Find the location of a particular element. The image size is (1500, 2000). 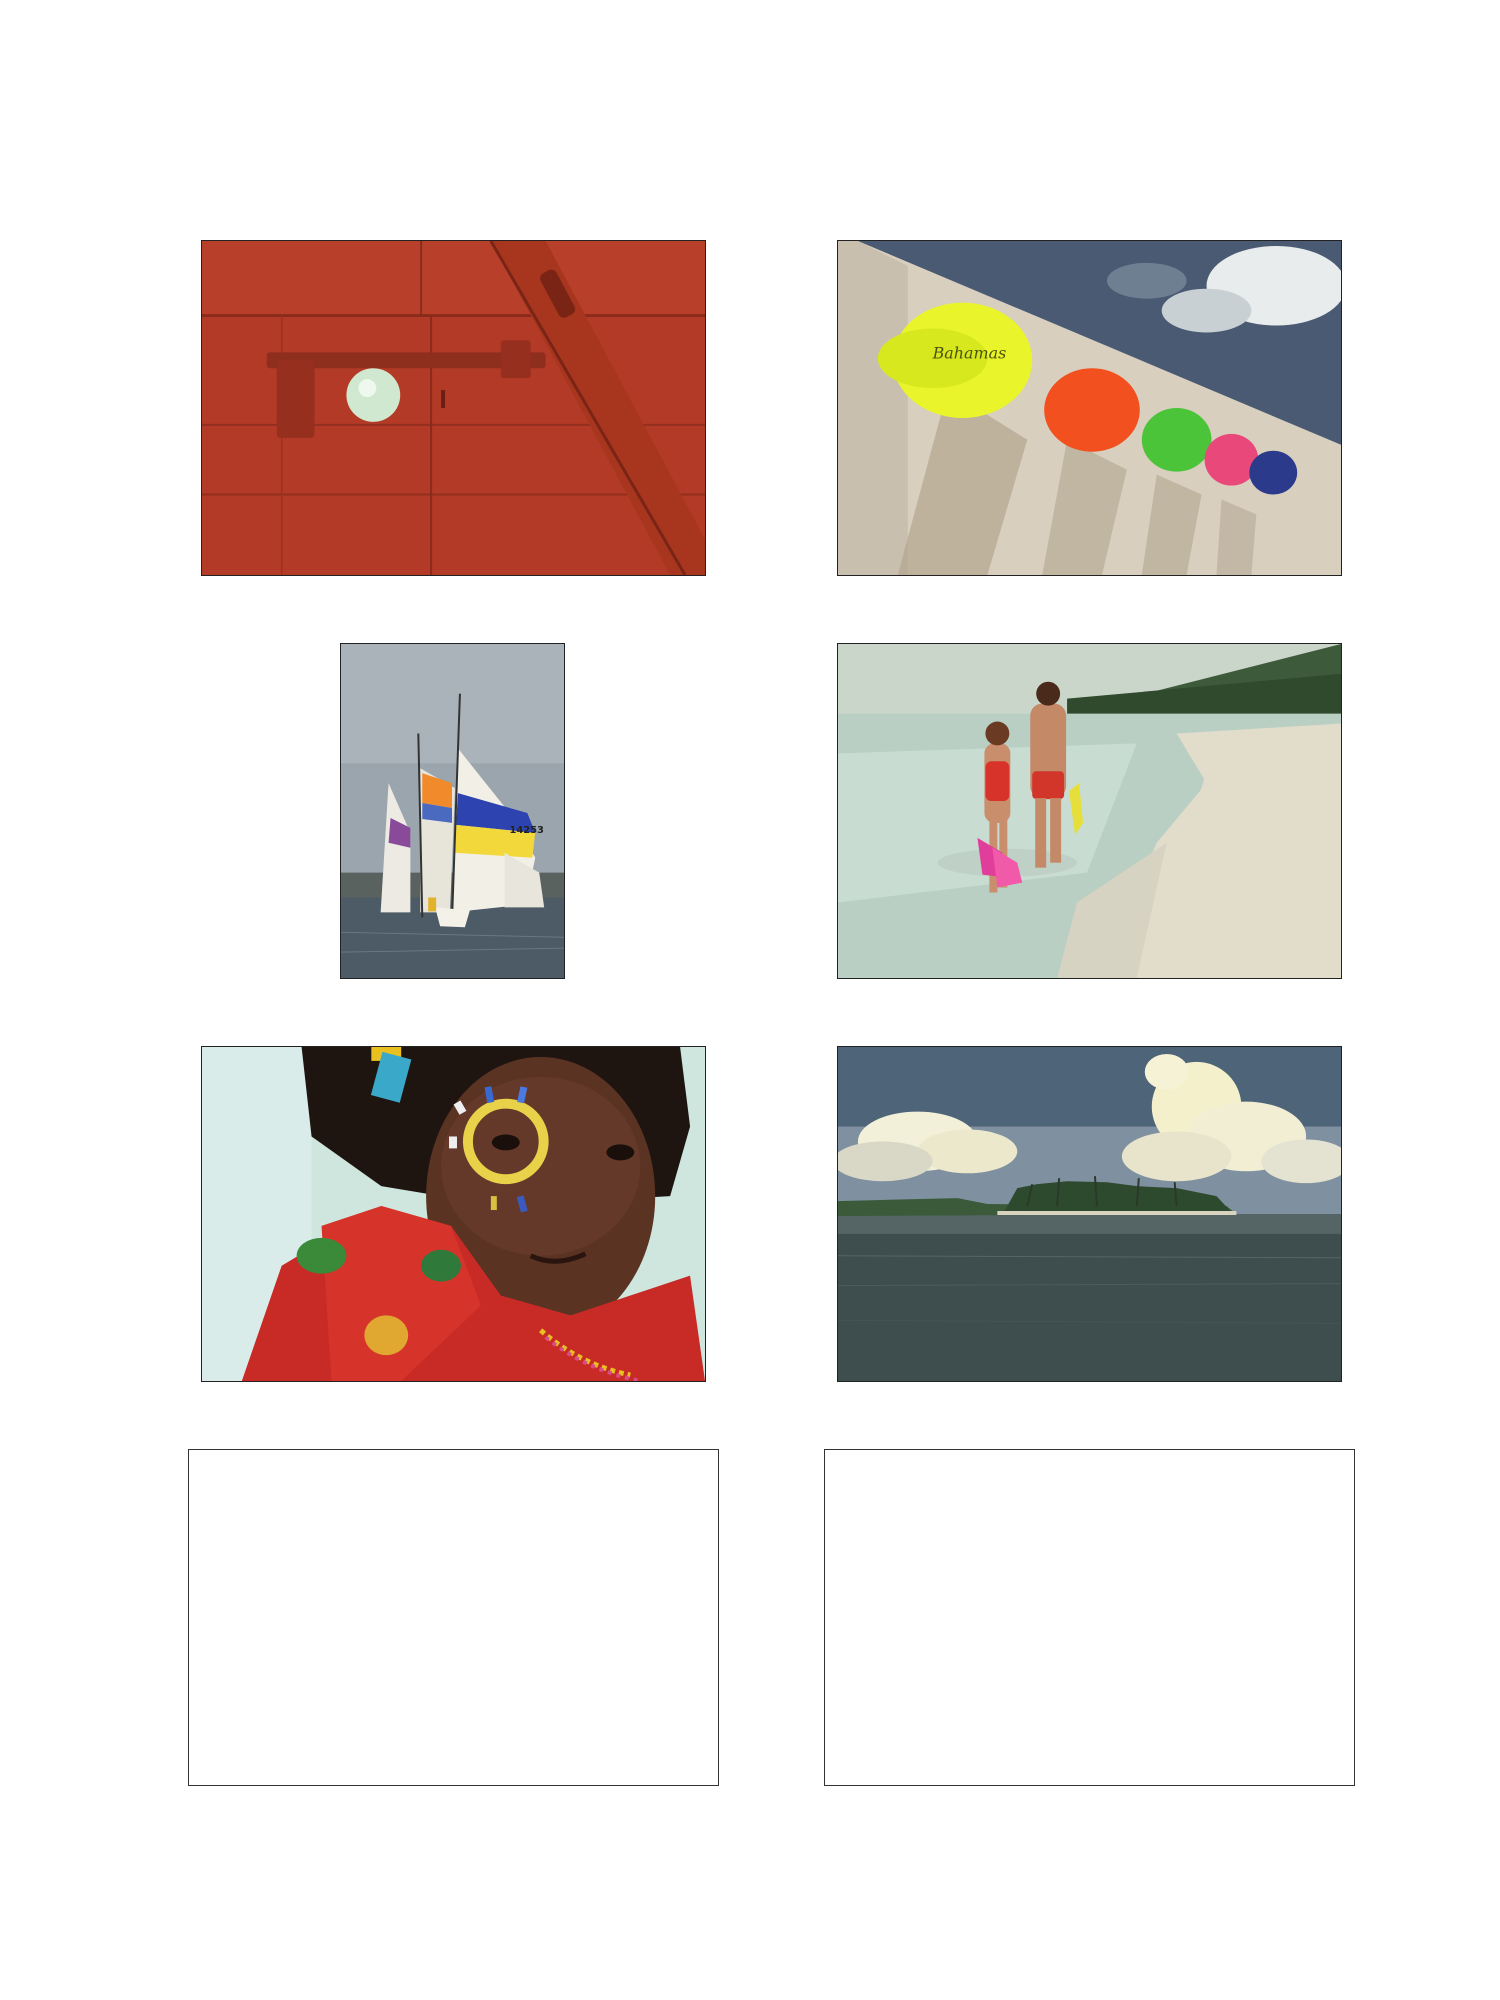

beach-image is located at coordinates (1089, 811).